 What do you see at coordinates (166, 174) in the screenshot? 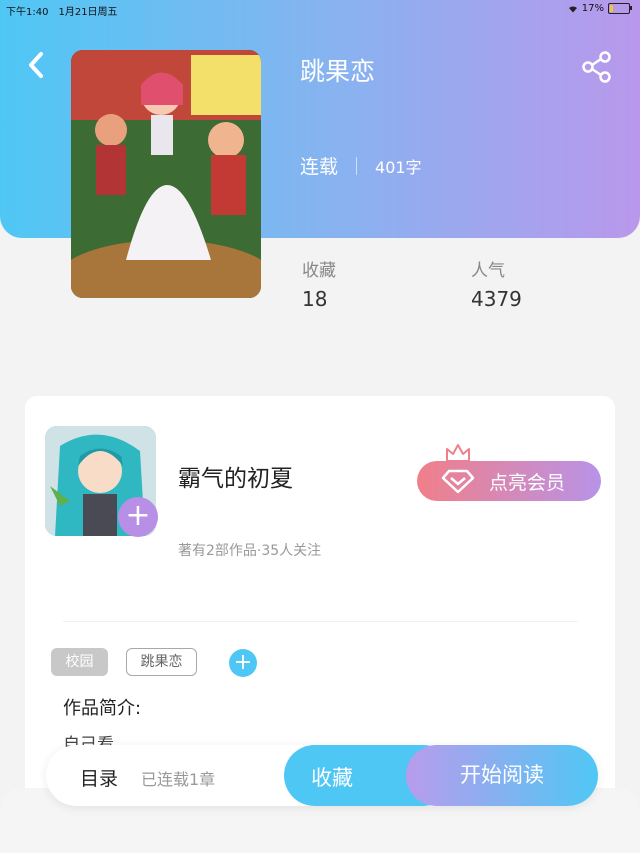
I see `book-cover` at bounding box center [166, 174].